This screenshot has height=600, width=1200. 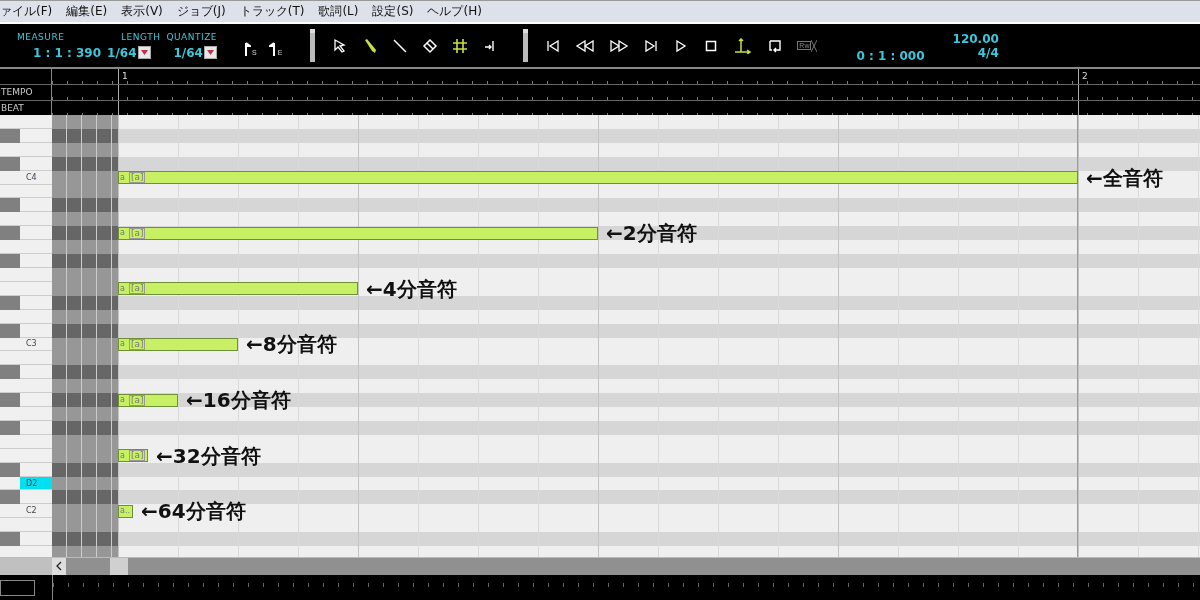 What do you see at coordinates (41, 36) in the screenshot?
I see `measure-label: MEASURE` at bounding box center [41, 36].